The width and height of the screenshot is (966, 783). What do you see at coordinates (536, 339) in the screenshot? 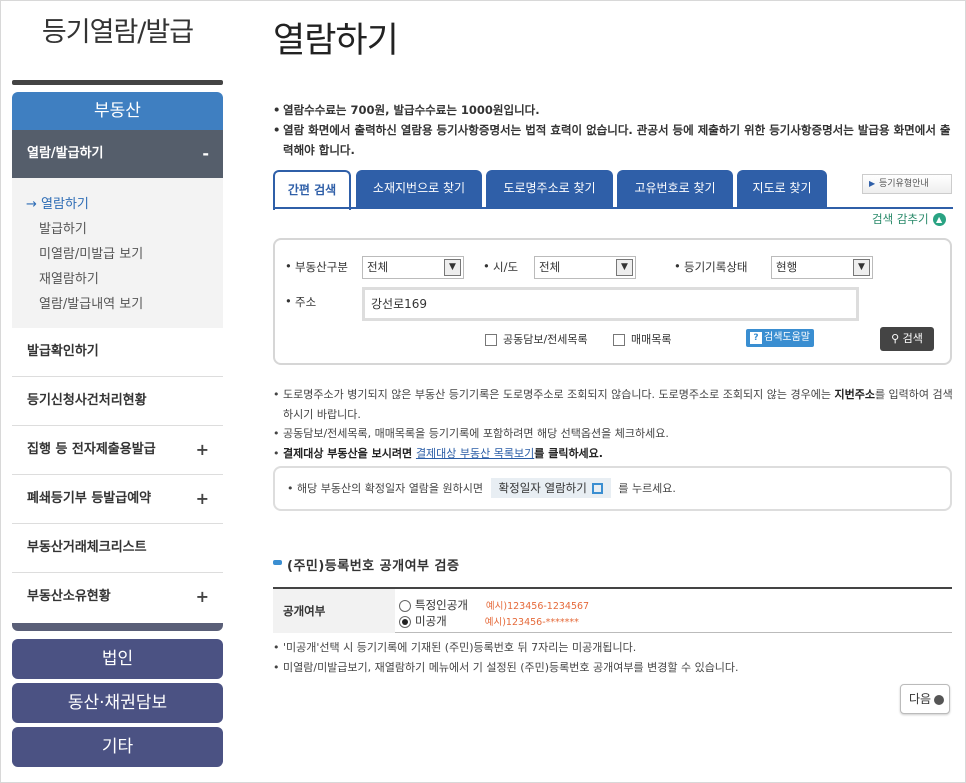
I see `joint-collateral-checkbox: 공동담보/전세목록` at bounding box center [536, 339].